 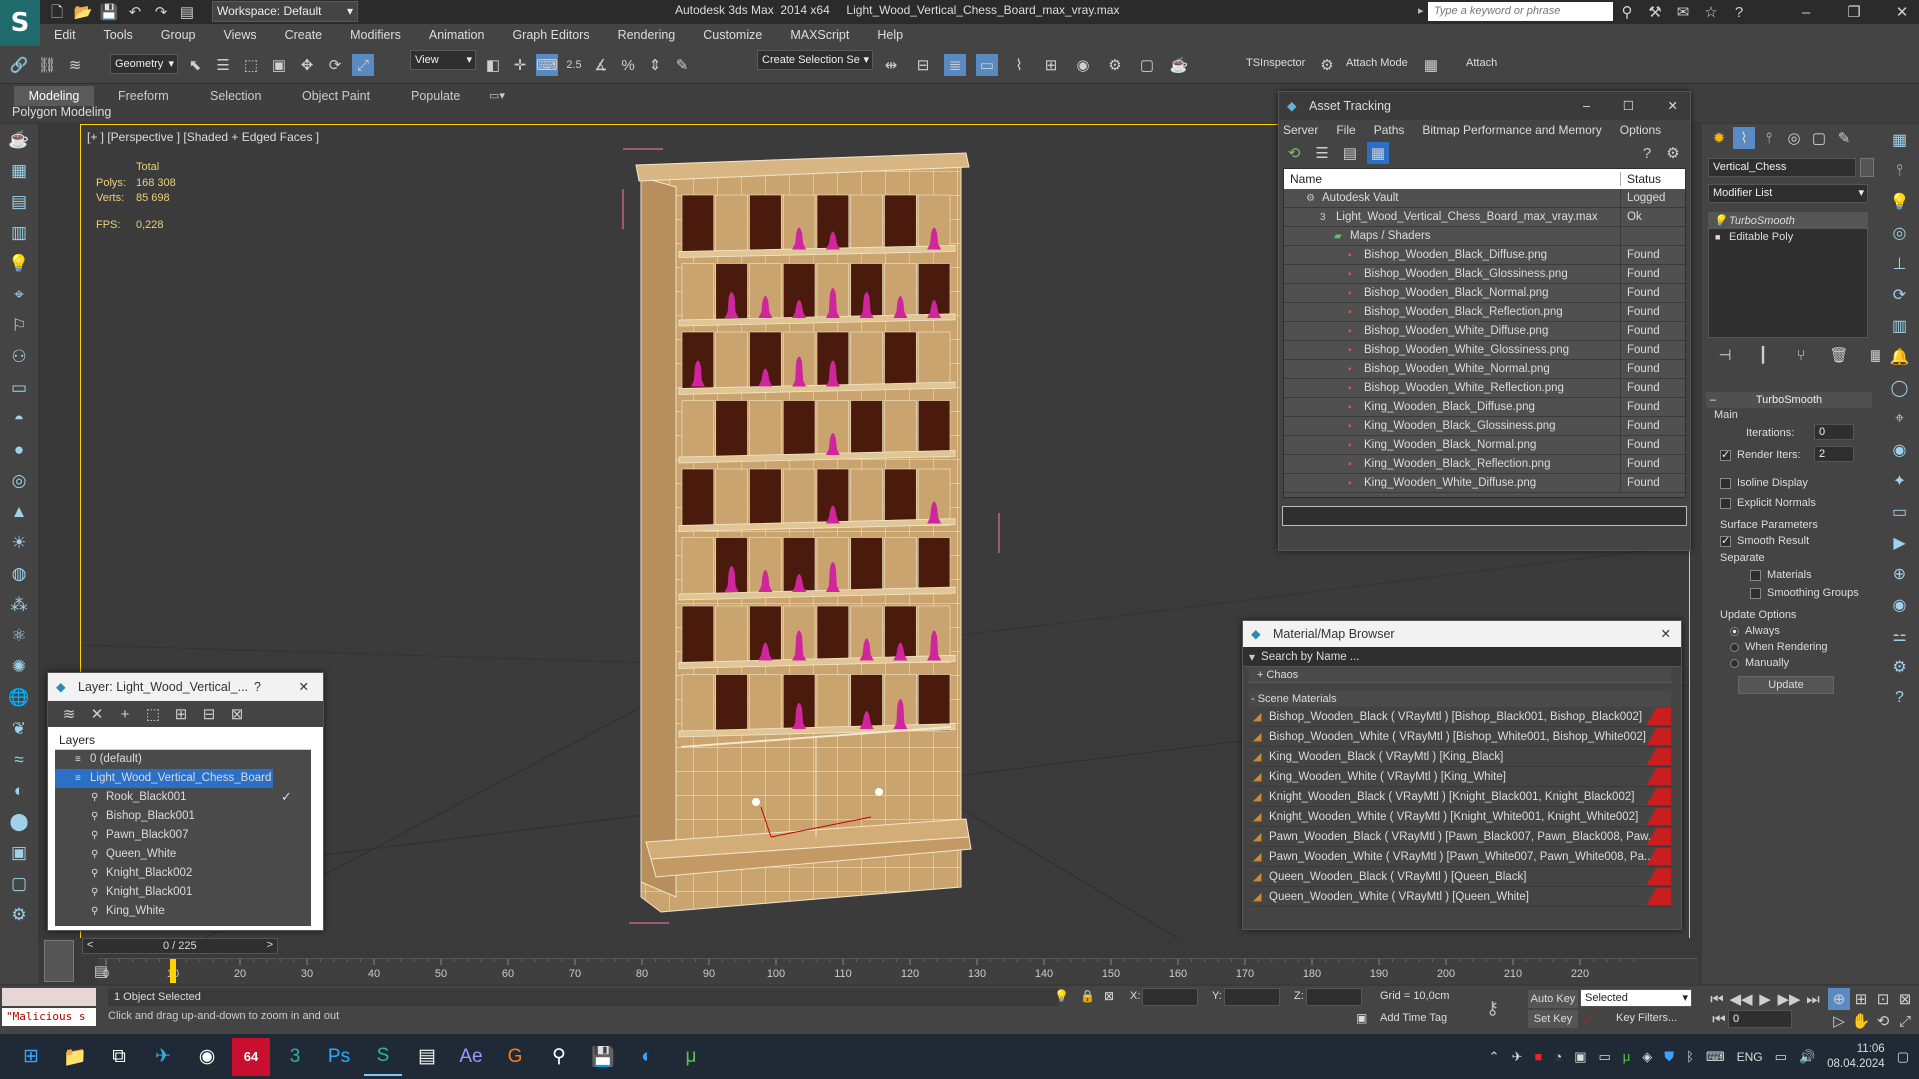 What do you see at coordinates (1788, 221) in the screenshot?
I see `stack-item-turbosmooth: 💡 TurboSmooth` at bounding box center [1788, 221].